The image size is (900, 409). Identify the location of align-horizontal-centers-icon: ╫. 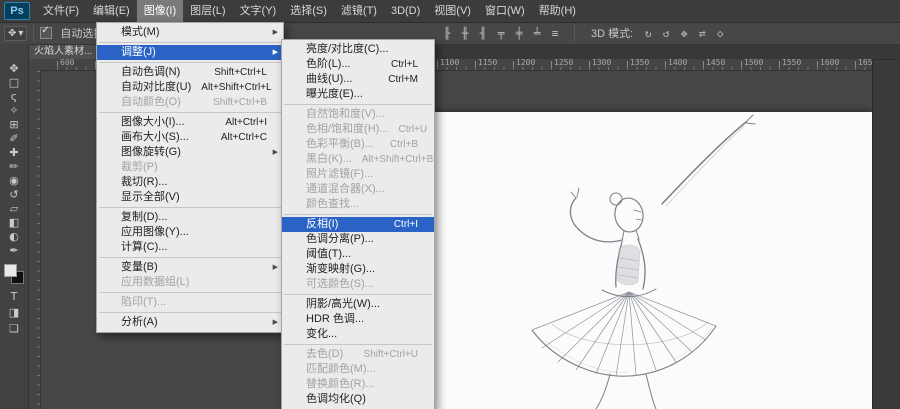
(465, 33).